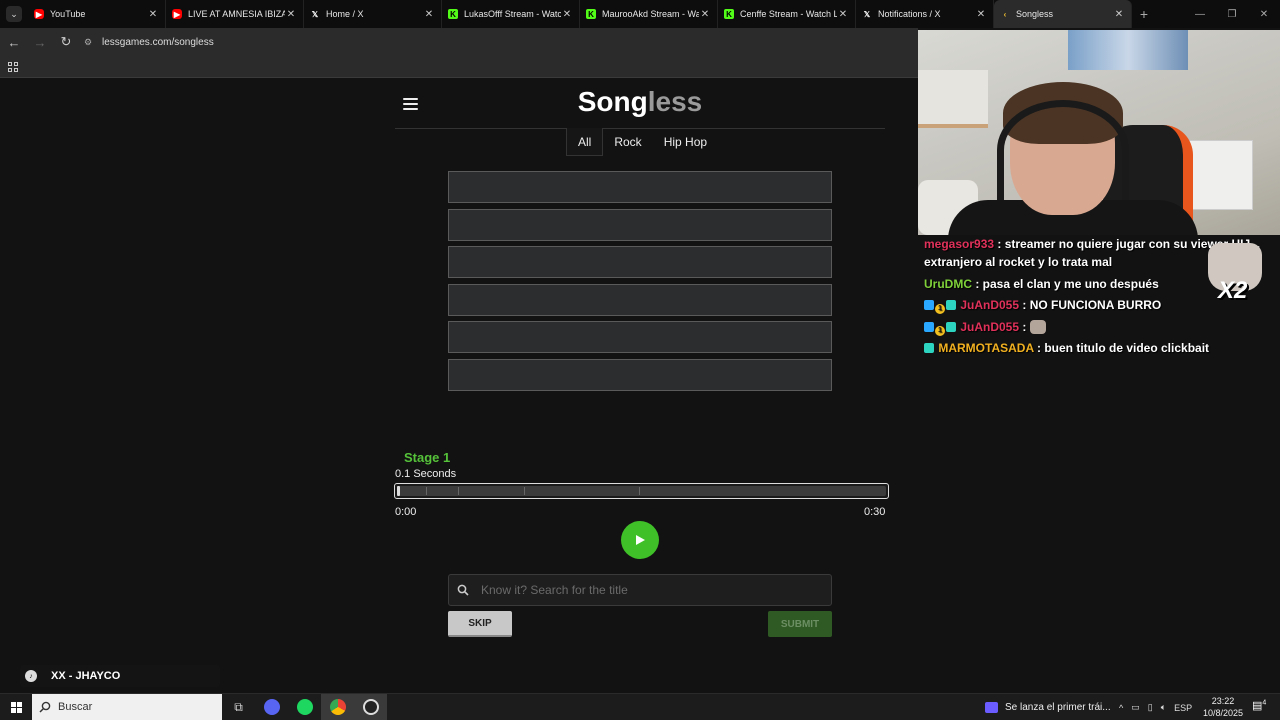 The image size is (1280, 720). I want to click on forward-icon: →, so click(40, 42).